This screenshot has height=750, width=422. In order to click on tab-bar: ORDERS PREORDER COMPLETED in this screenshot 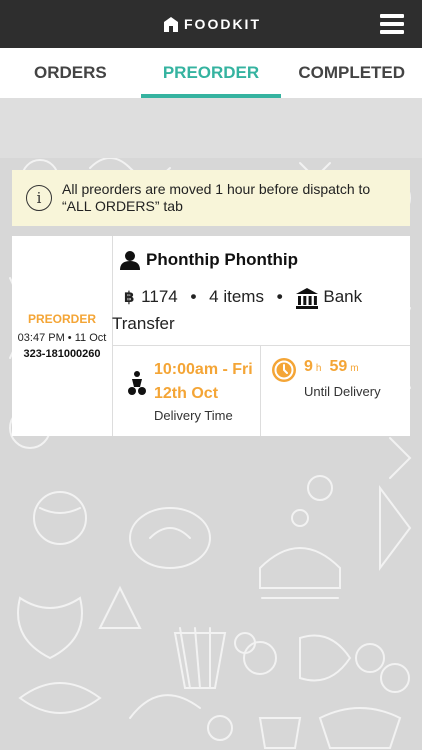, I will do `click(211, 73)`.